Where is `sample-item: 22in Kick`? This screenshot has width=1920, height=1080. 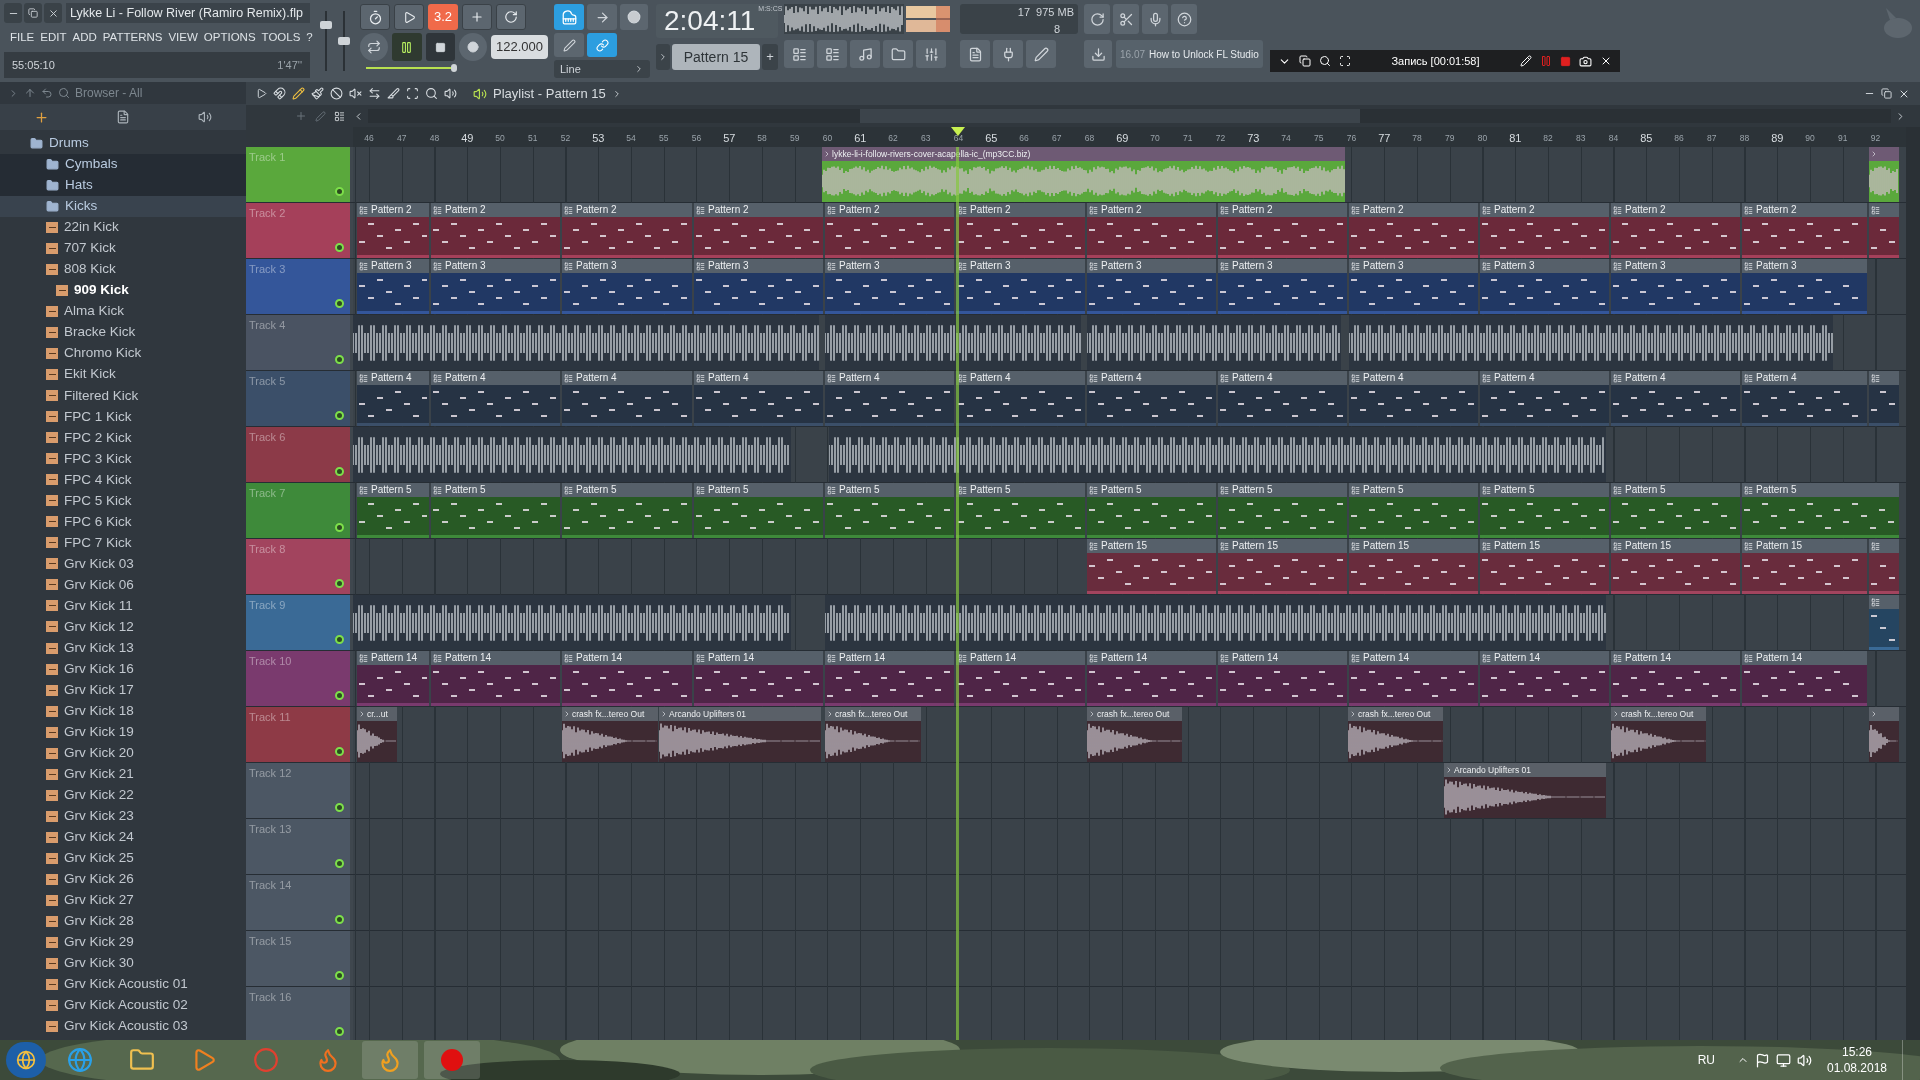 sample-item: 22in Kick is located at coordinates (123, 227).